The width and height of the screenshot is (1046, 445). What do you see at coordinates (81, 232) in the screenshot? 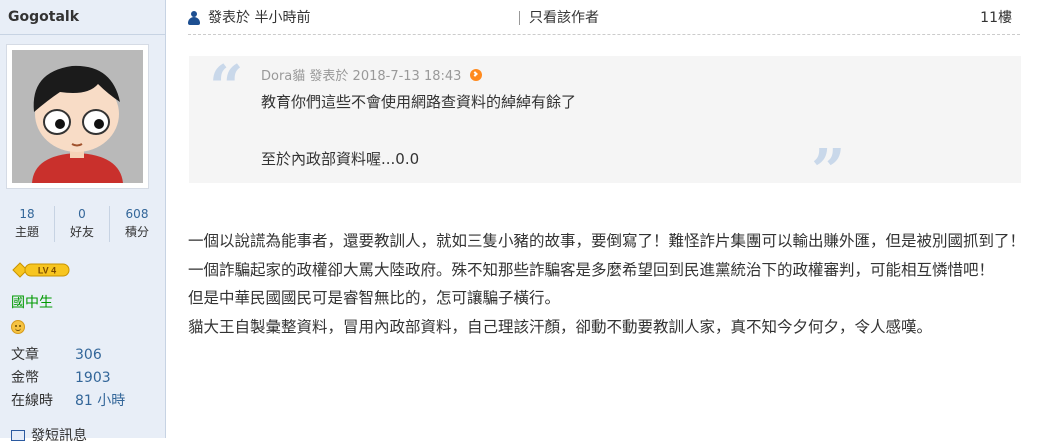
I see `stat-label: 好友` at bounding box center [81, 232].